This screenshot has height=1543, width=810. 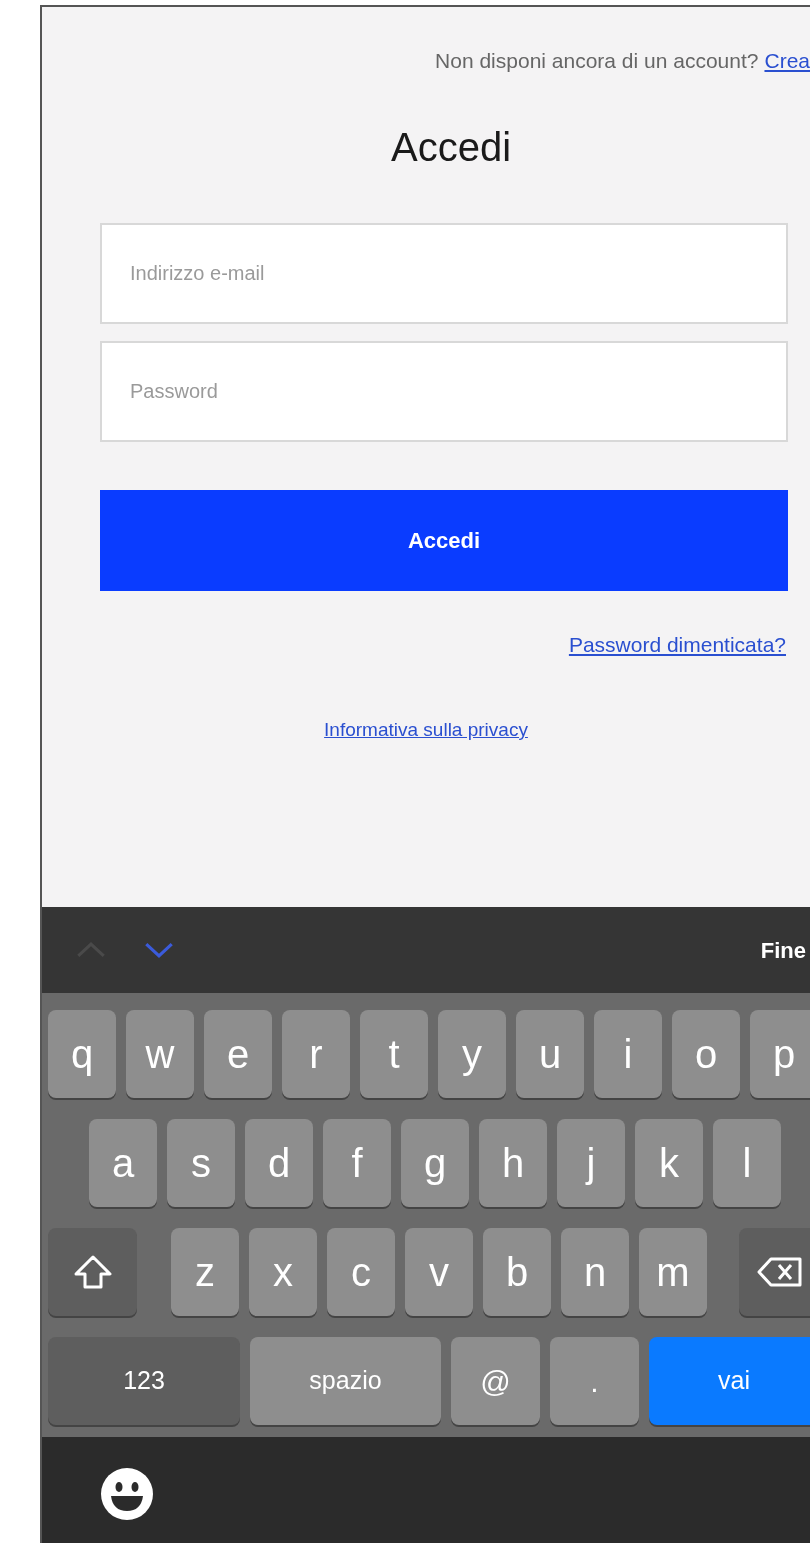 I want to click on symbol-key: @, so click(x=495, y=1381).